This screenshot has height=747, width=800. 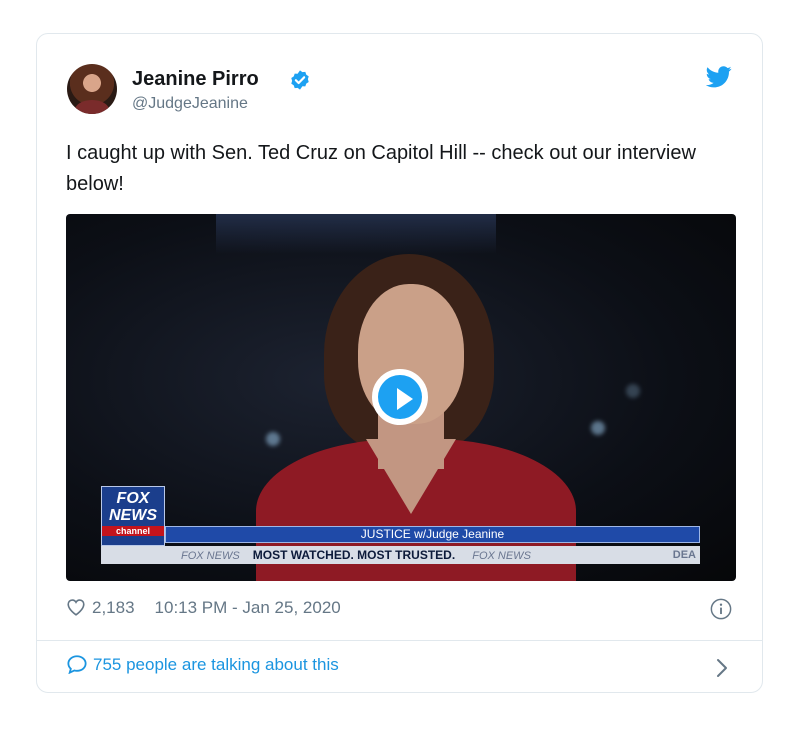 What do you see at coordinates (216, 664) in the screenshot?
I see `conversation-text: 755 people are talking about this` at bounding box center [216, 664].